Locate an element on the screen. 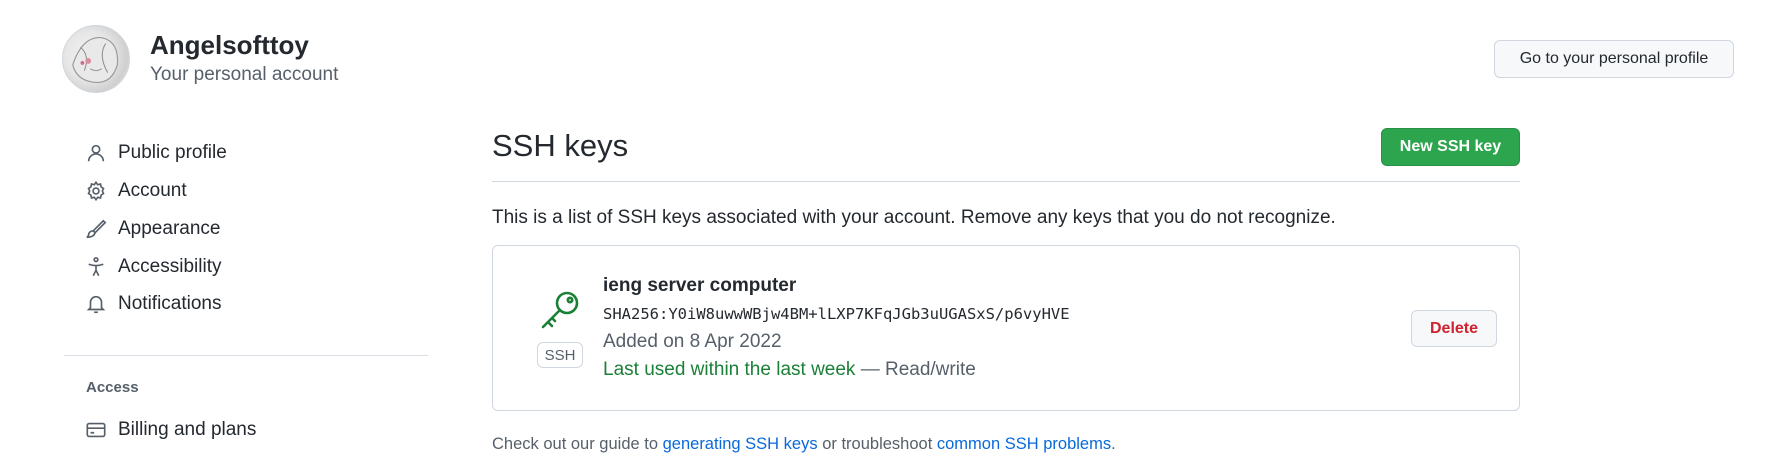 The image size is (1768, 462). sidebar-item-account: Account is located at coordinates (135, 191).